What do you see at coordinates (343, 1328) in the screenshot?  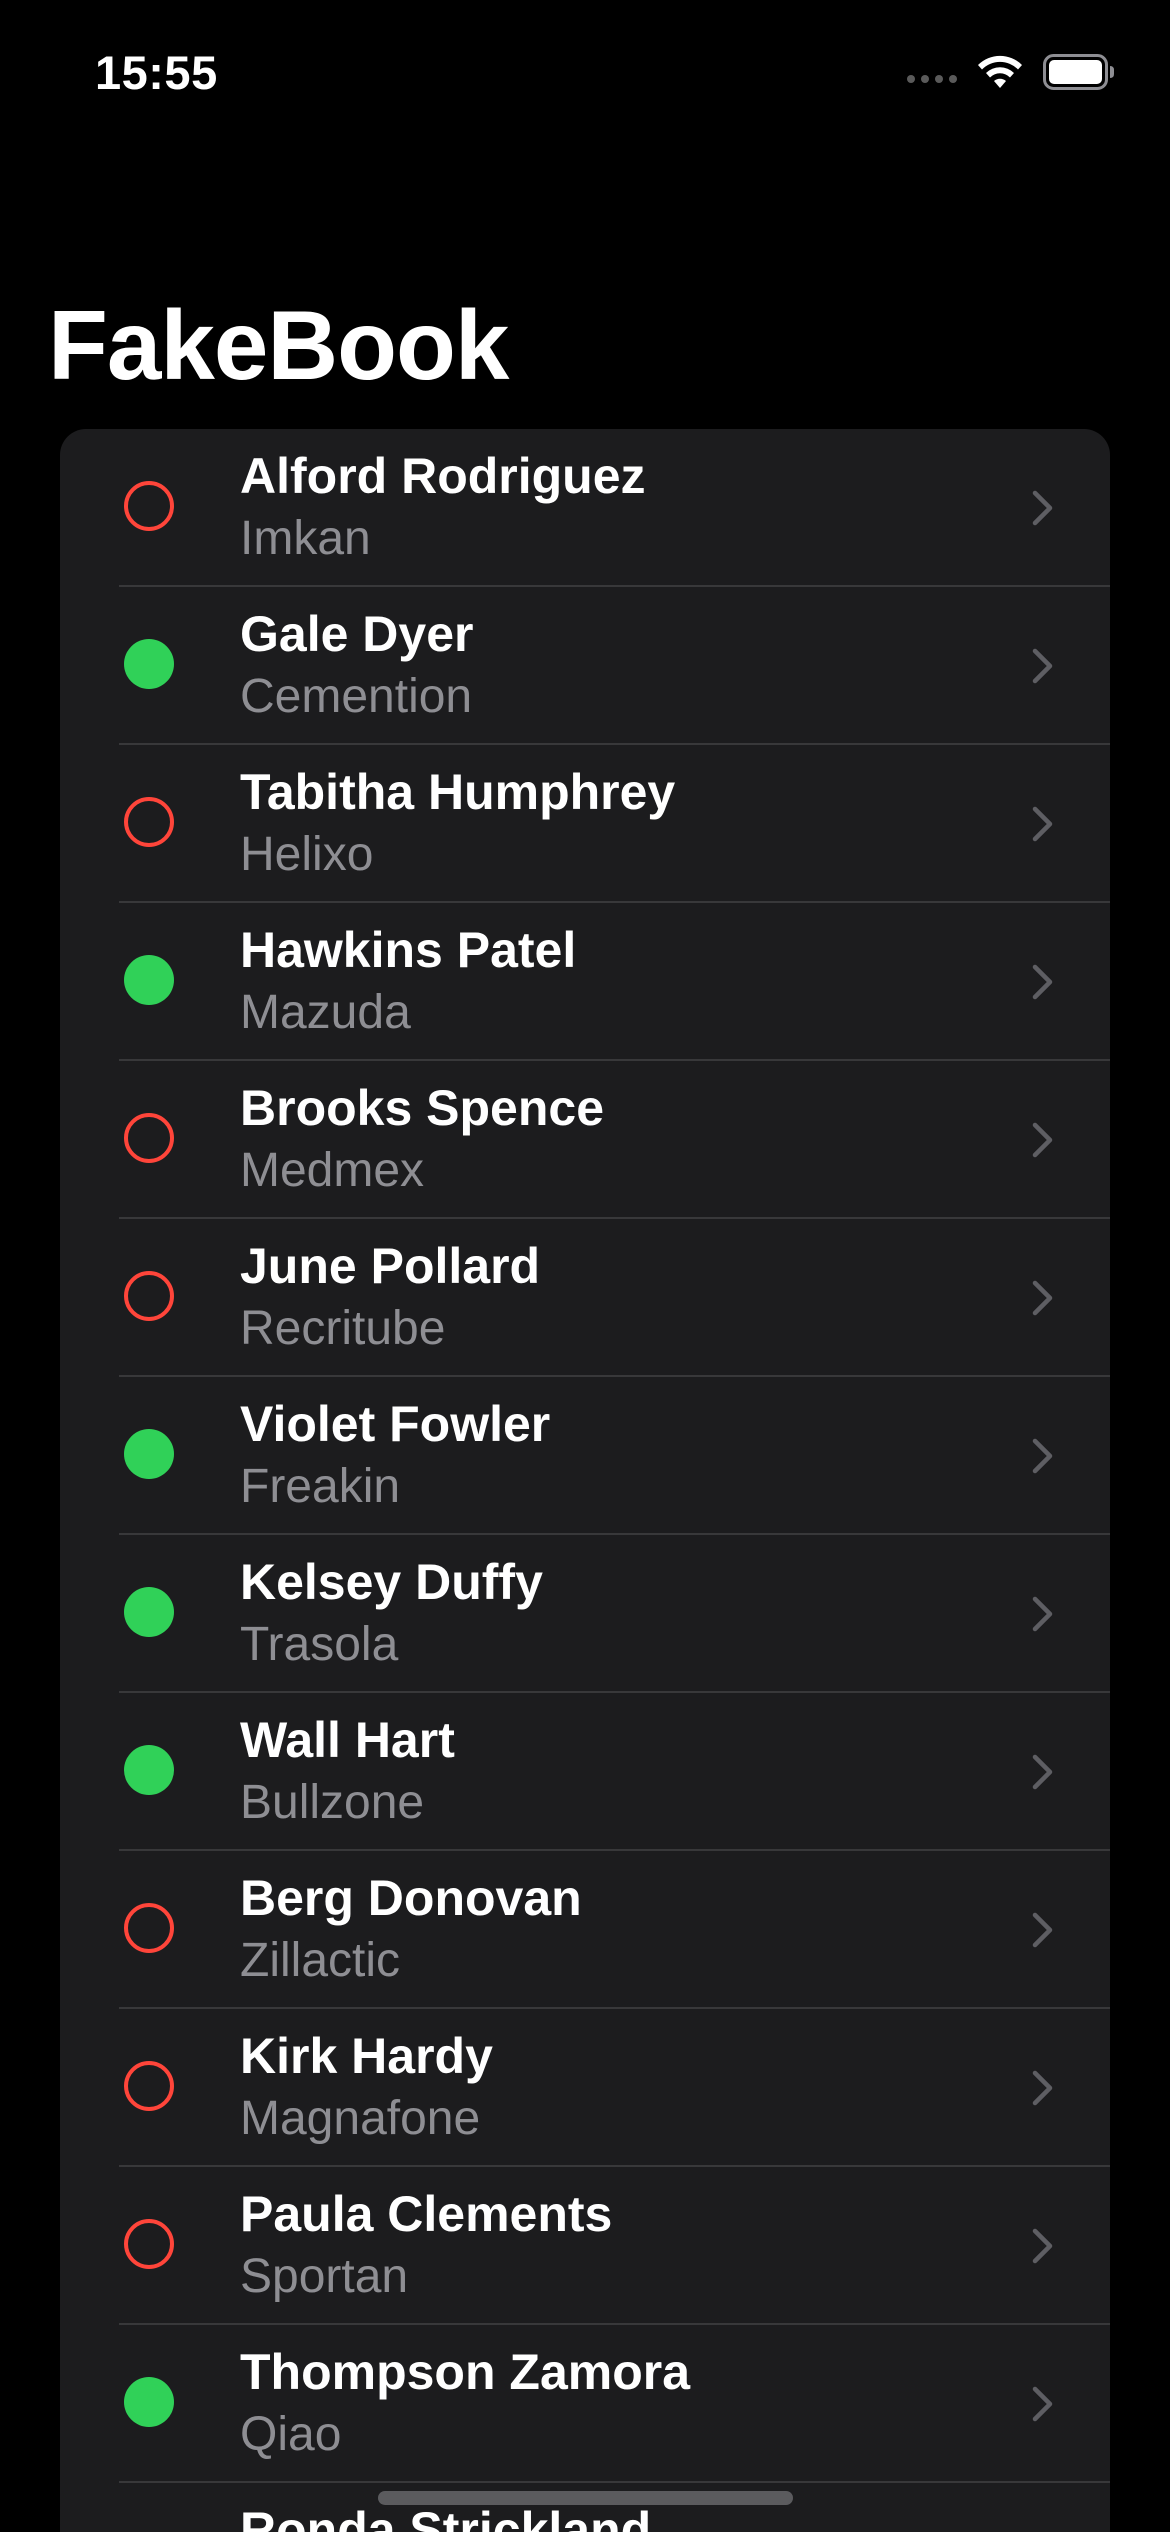 I see `contact-company: Recritube` at bounding box center [343, 1328].